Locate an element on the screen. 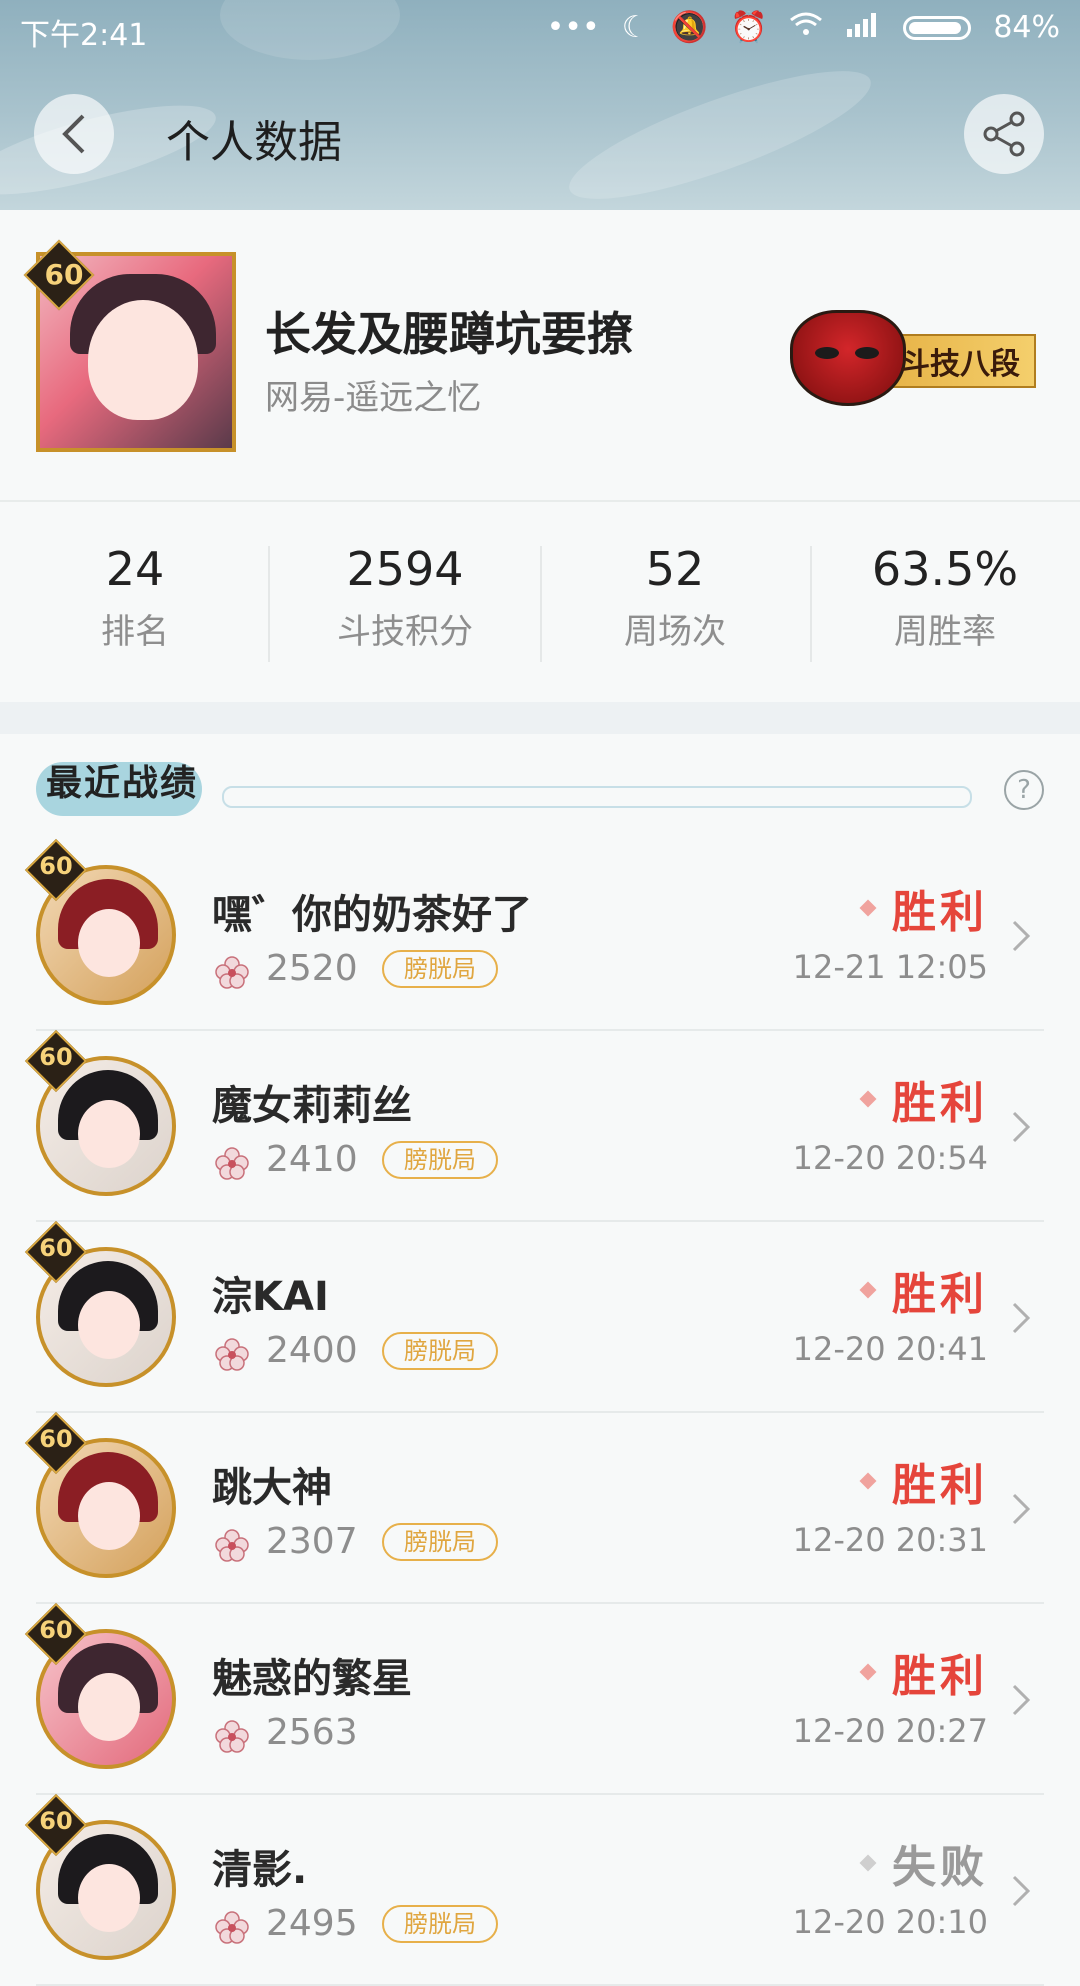 This screenshot has width=1080, height=1986. stat-value: 2594 is located at coordinates (405, 569).